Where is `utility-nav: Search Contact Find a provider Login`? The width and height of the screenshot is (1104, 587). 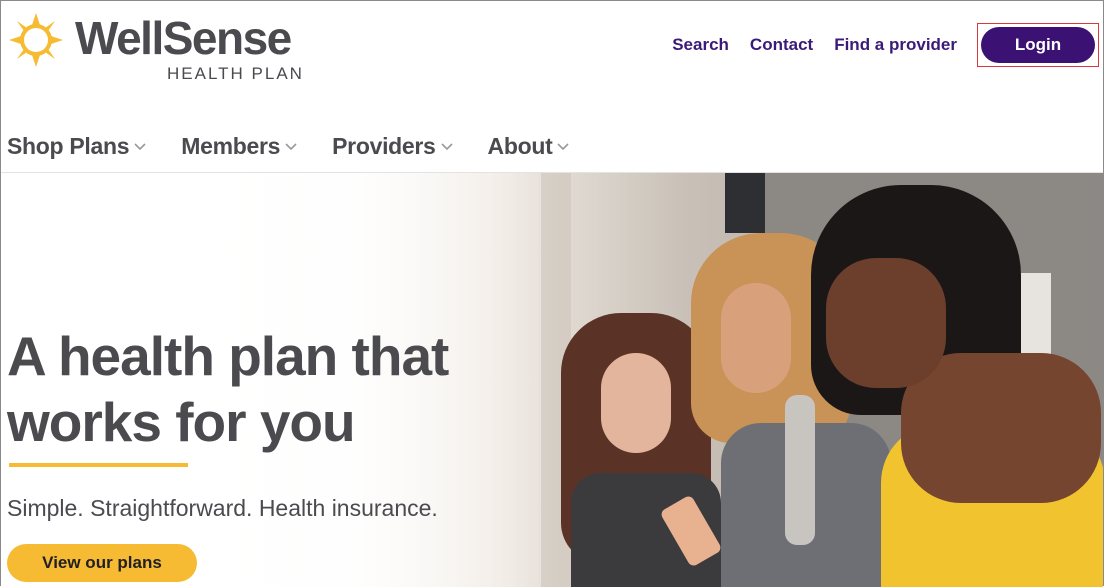
utility-nav: Search Contact Find a provider Login is located at coordinates (877, 45).